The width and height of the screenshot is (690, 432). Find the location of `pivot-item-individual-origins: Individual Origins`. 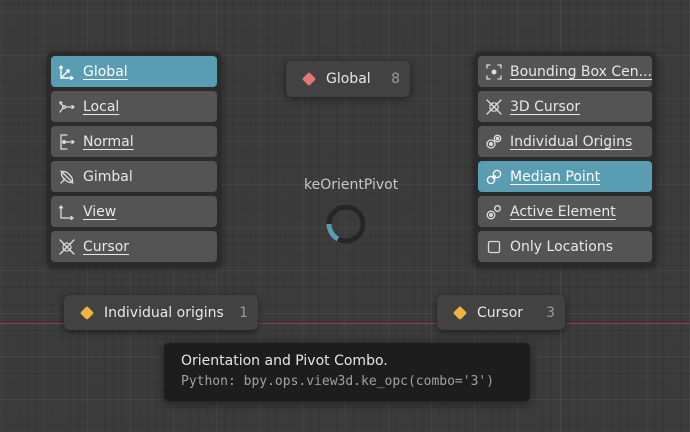

pivot-item-individual-origins: Individual Origins is located at coordinates (565, 141).